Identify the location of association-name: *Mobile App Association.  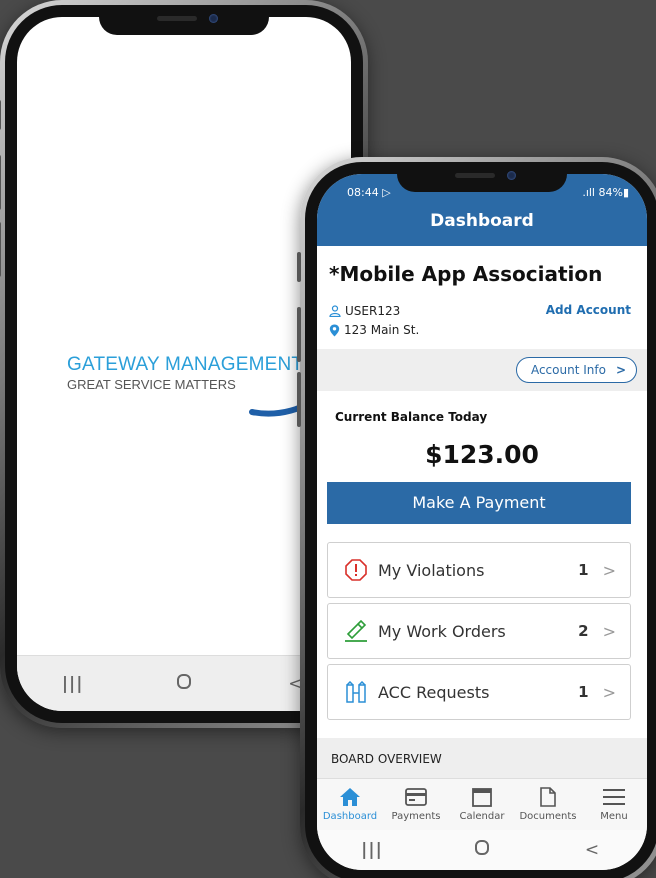
(466, 274).